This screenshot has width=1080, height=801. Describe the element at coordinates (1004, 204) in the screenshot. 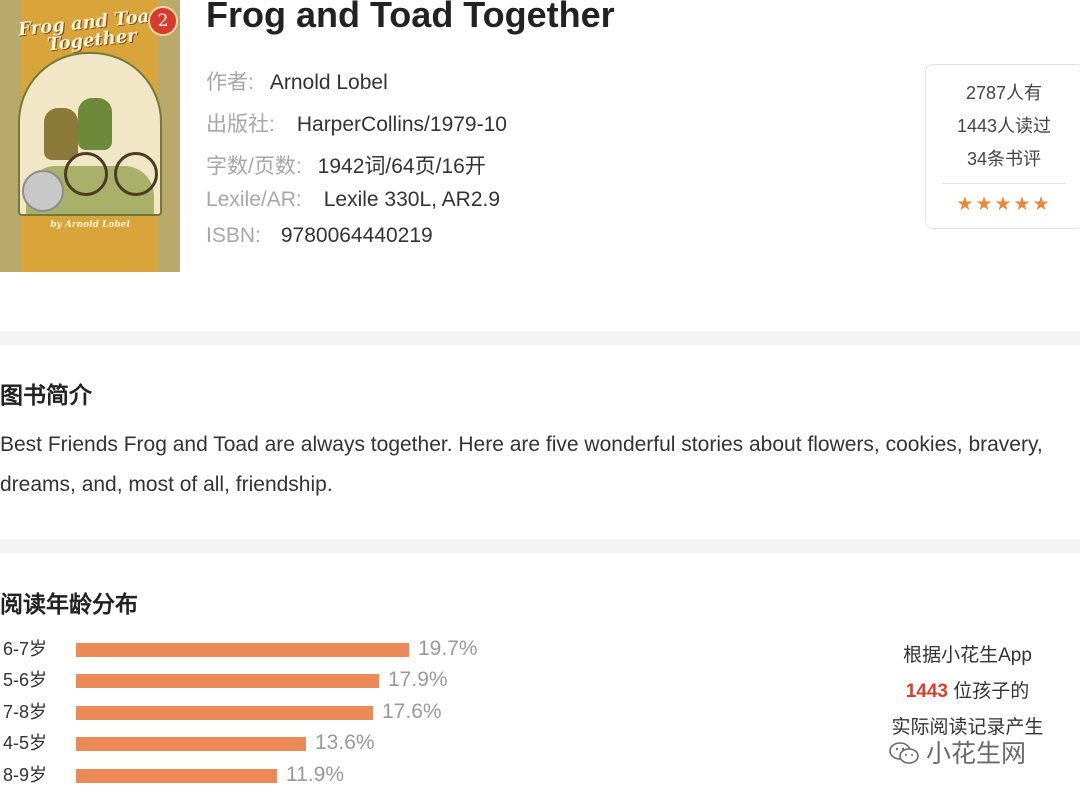

I see `rating-stars-icon: ★★★★★` at that location.